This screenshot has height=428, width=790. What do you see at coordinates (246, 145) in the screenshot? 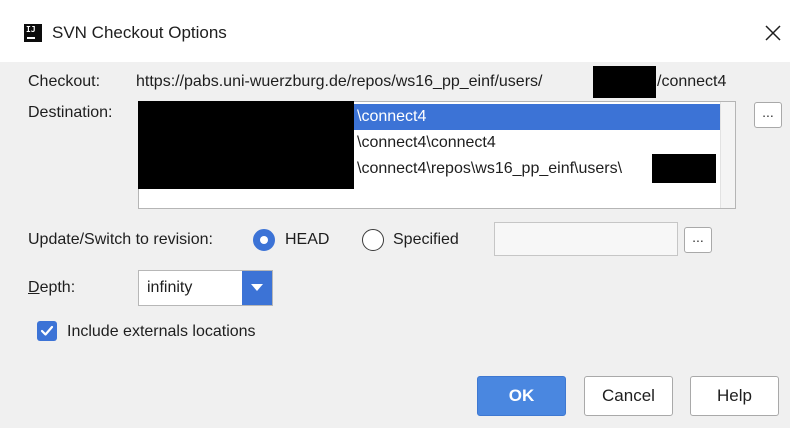
I see `redacted-path-prefix` at bounding box center [246, 145].